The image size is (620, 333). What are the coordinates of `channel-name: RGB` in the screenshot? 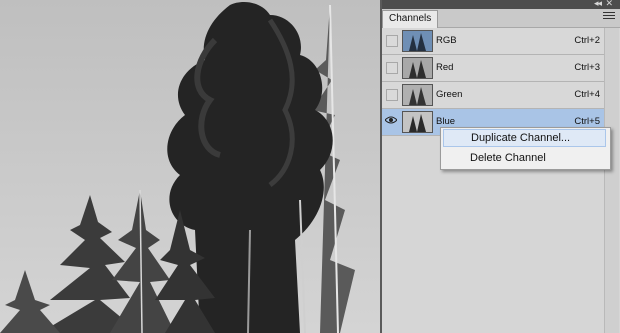 It's located at (446, 40).